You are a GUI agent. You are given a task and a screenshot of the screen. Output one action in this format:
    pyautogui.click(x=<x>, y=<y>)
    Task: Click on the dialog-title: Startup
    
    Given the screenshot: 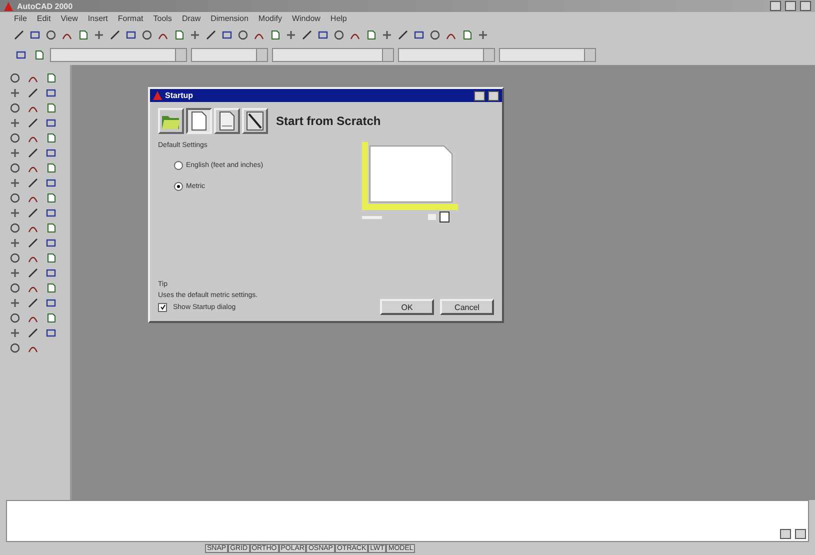 What is the action you would take?
    pyautogui.click(x=179, y=95)
    